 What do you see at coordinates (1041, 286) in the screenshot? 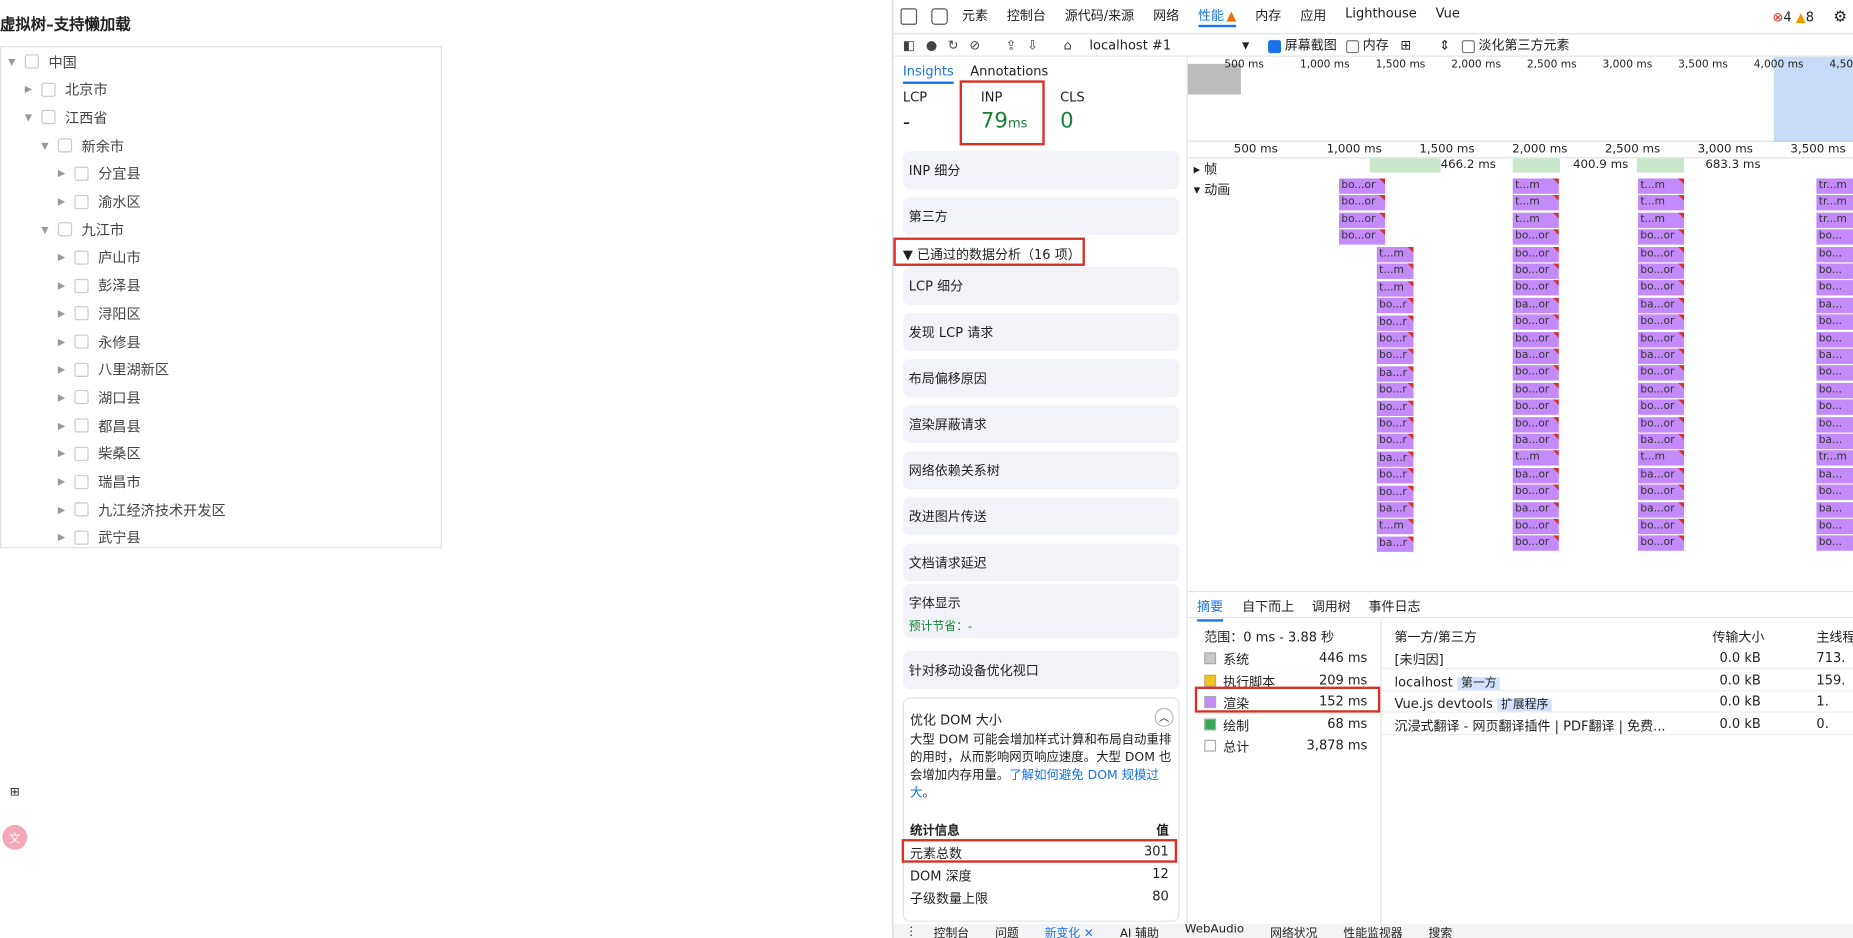
I see `insight-card: LCP 细分` at bounding box center [1041, 286].